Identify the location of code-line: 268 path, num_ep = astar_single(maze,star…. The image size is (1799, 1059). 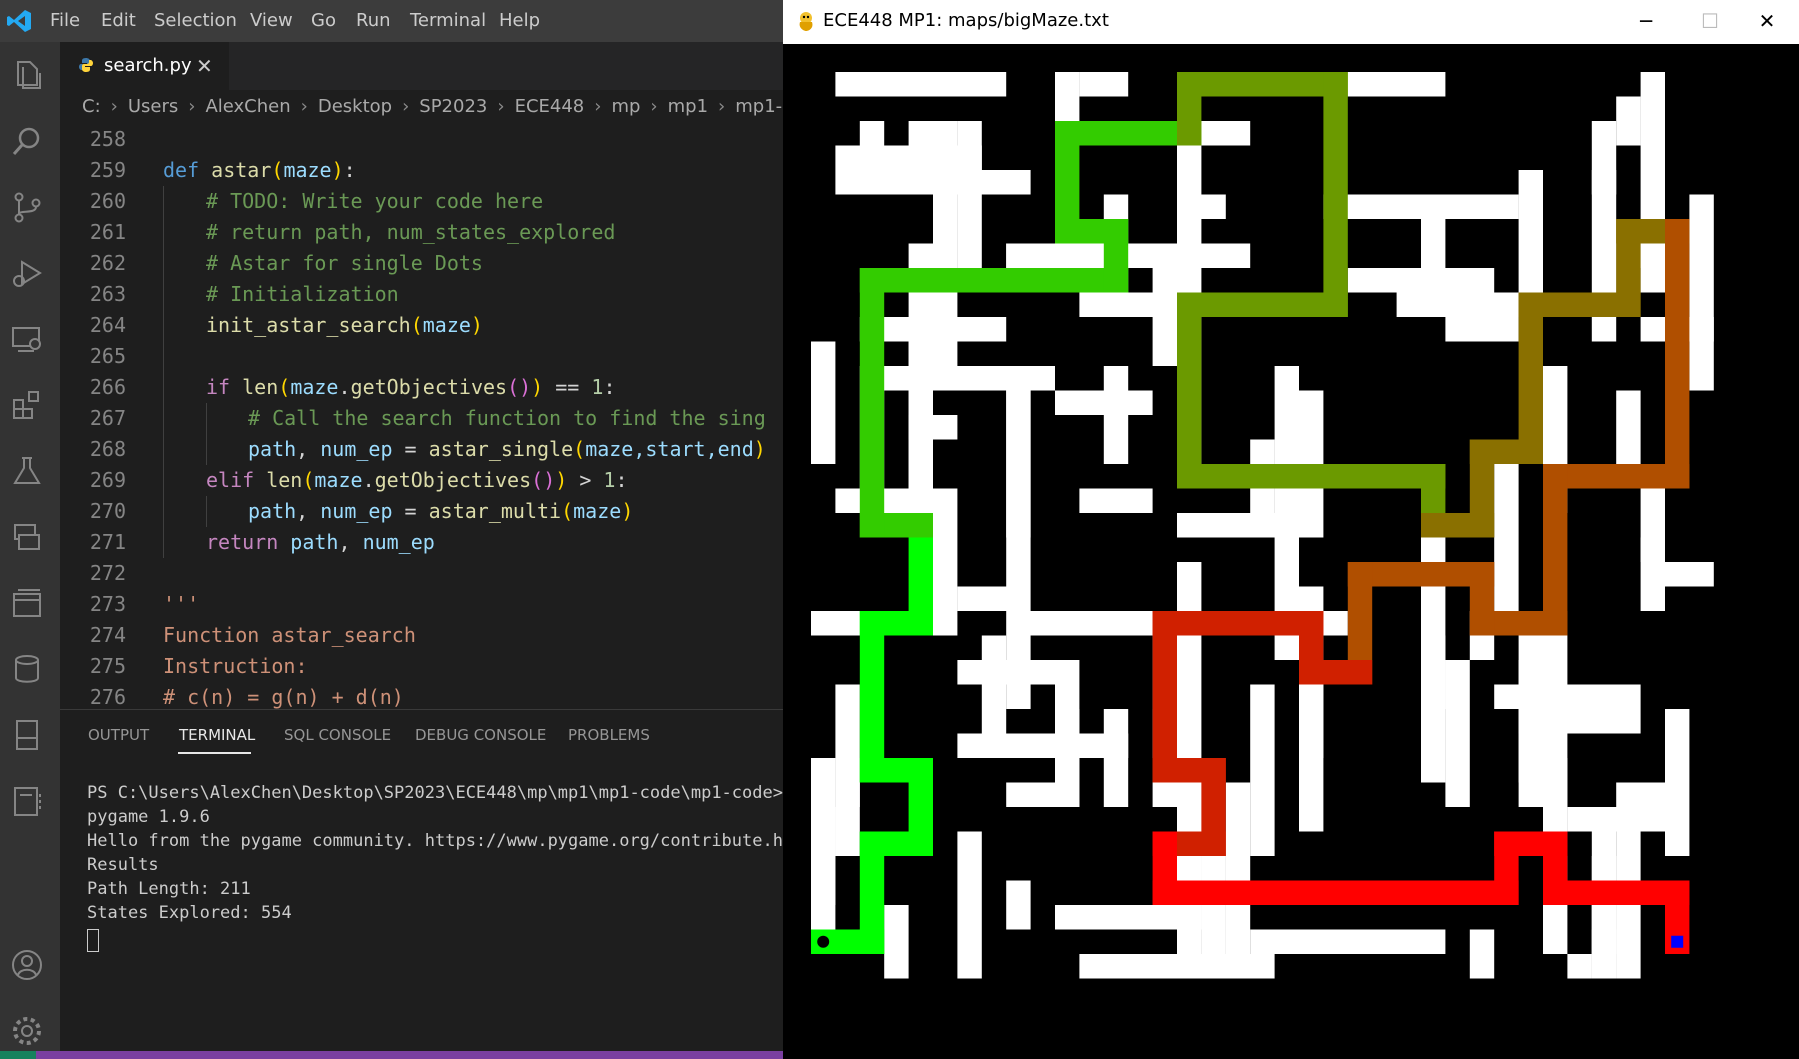
(421, 449).